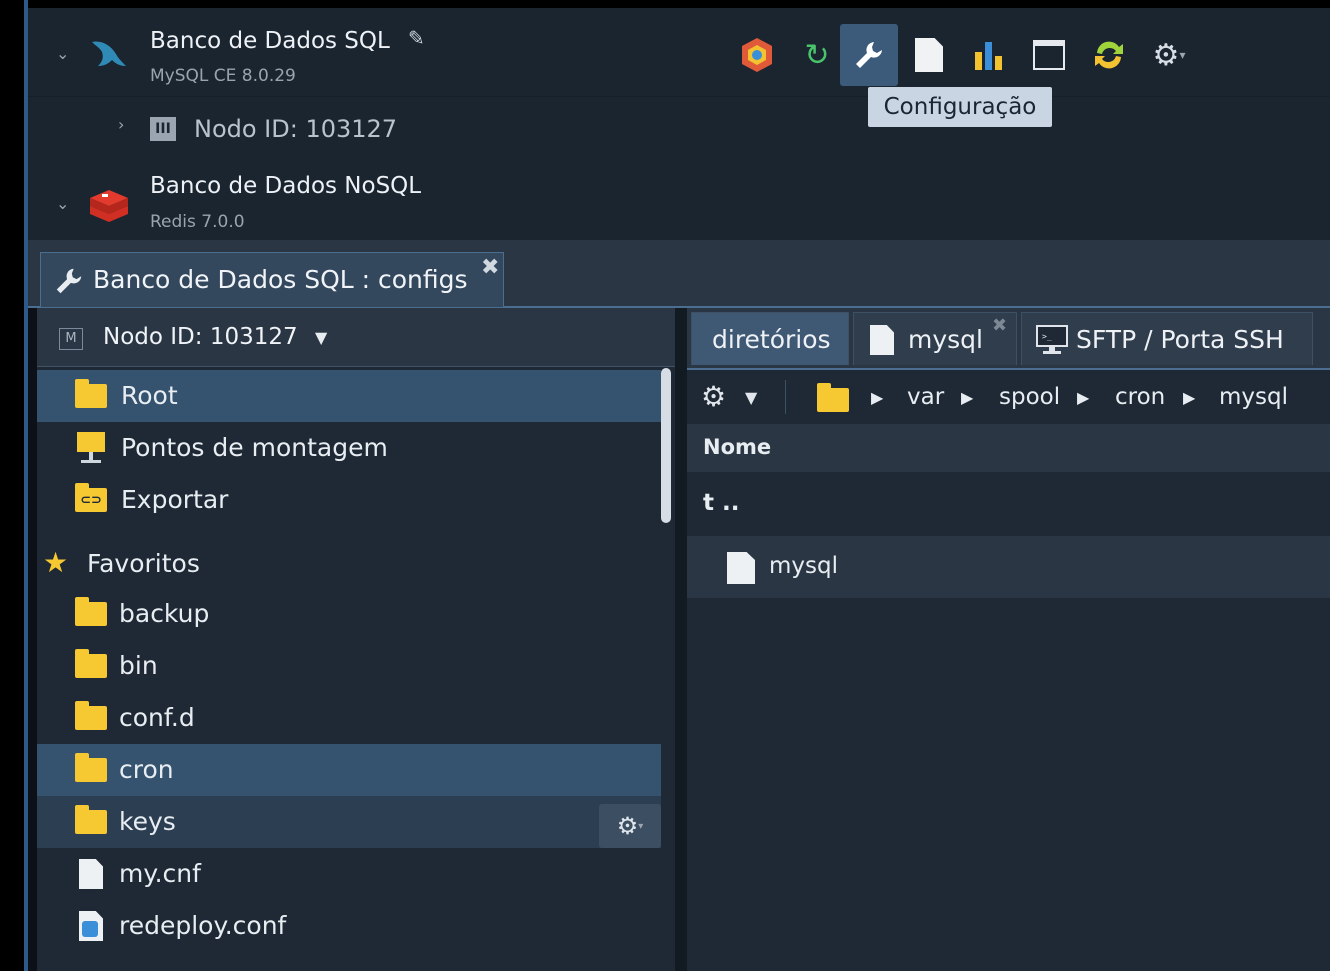  I want to click on wrench-icon, so click(69, 283).